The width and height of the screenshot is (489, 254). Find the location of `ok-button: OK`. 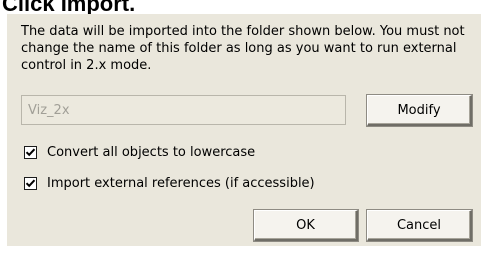

ok-button: OK is located at coordinates (306, 225).